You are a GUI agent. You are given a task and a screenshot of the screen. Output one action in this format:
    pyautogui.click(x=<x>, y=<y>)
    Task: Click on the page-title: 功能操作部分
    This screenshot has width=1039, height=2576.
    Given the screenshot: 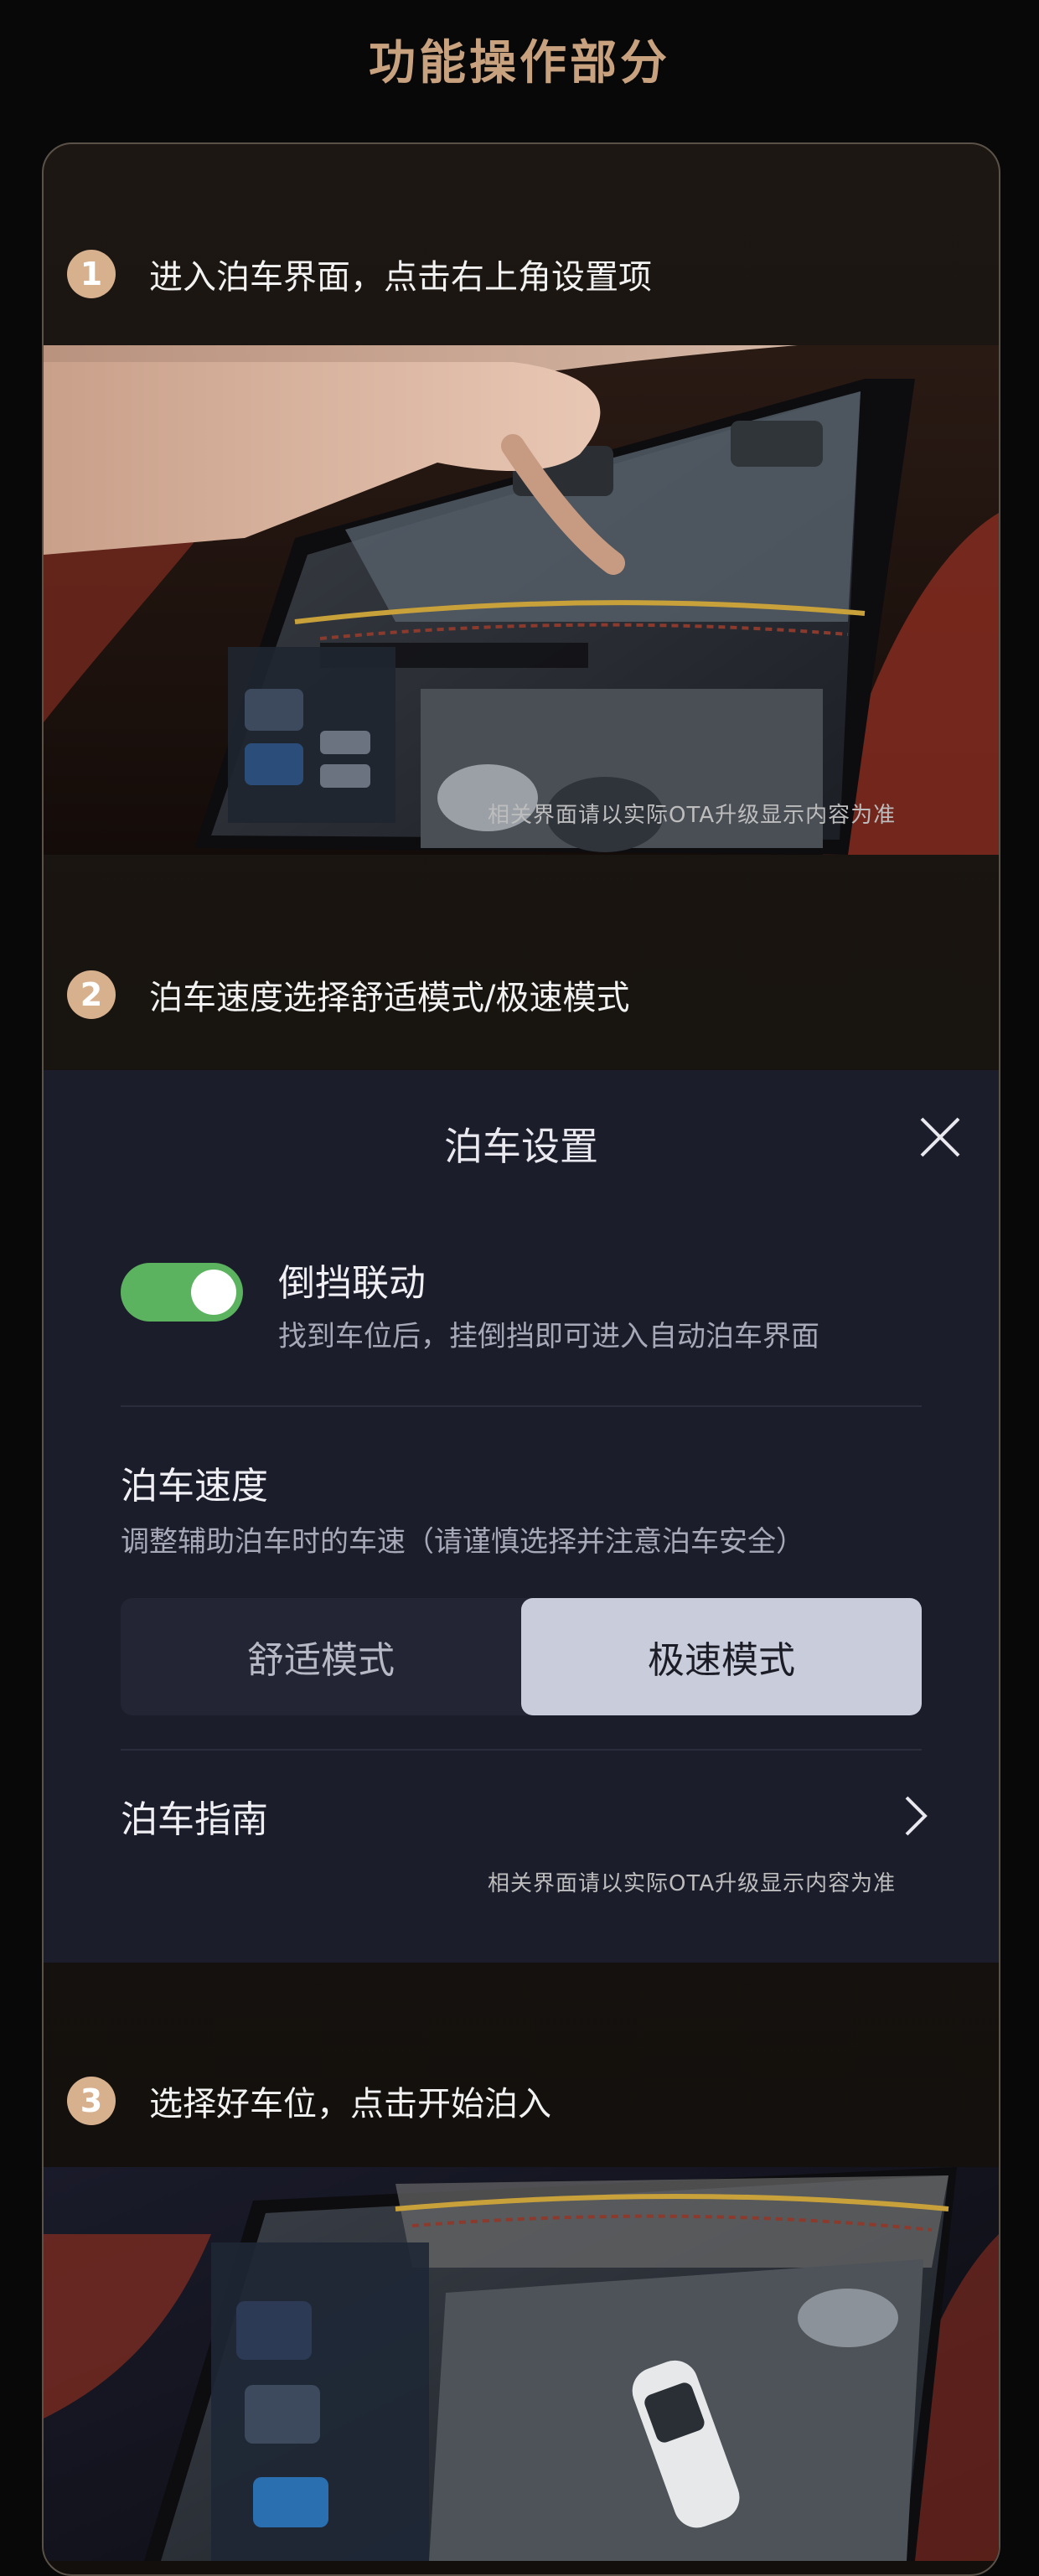 What is the action you would take?
    pyautogui.click(x=519, y=63)
    